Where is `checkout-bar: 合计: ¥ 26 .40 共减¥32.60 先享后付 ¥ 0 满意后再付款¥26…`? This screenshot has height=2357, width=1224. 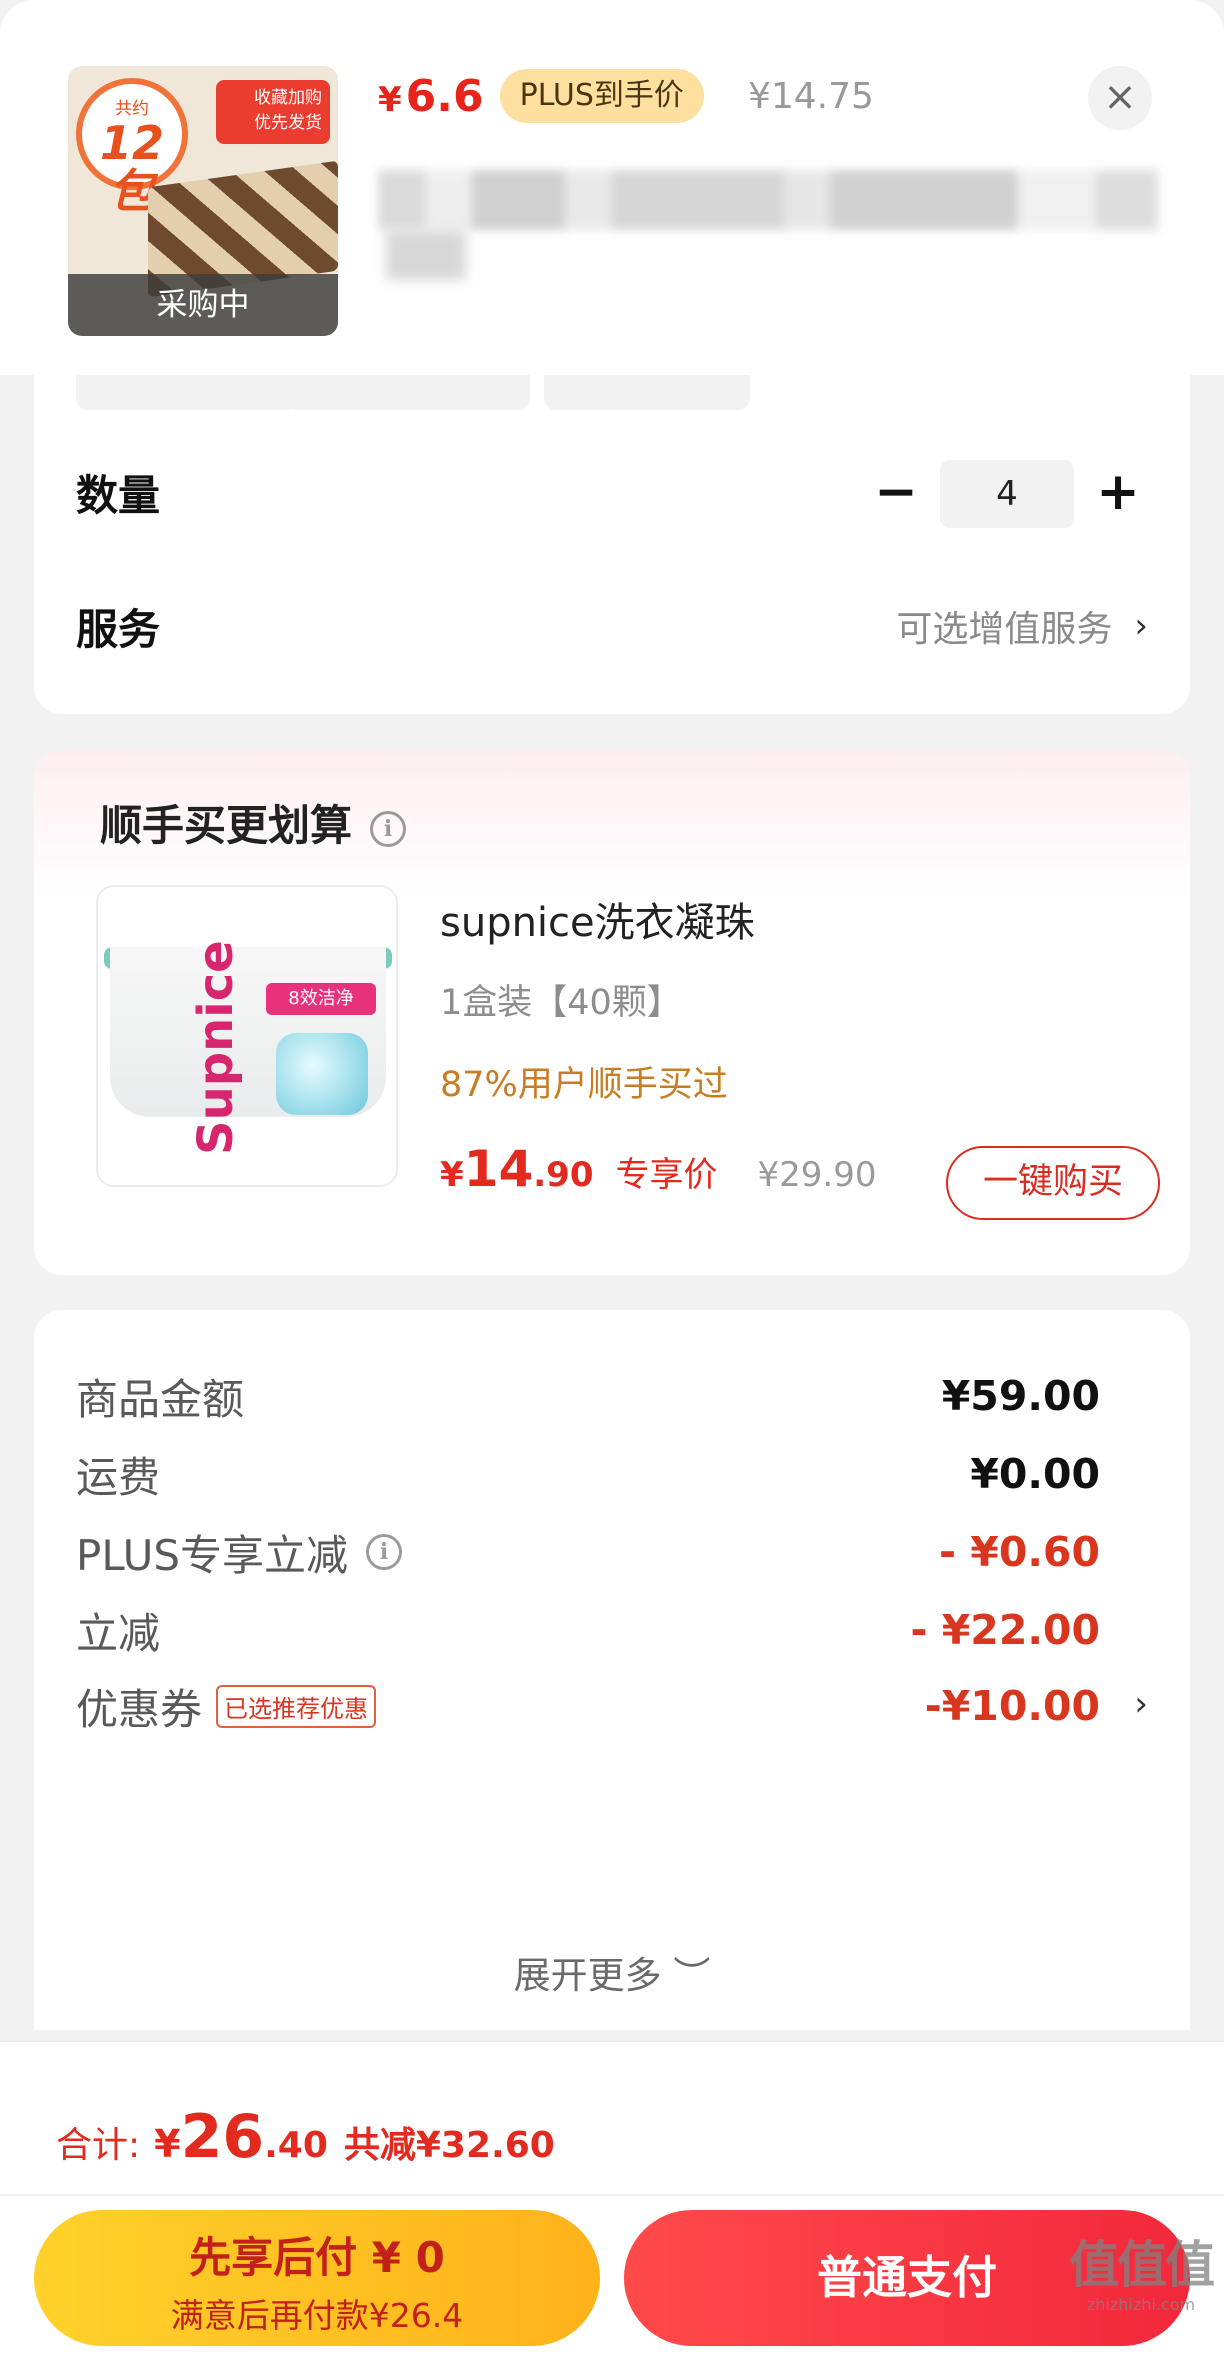 checkout-bar: 合计: ¥ 26 .40 共减¥32.60 先享后付 ¥ 0 满意后再付款¥26… is located at coordinates (612, 2198).